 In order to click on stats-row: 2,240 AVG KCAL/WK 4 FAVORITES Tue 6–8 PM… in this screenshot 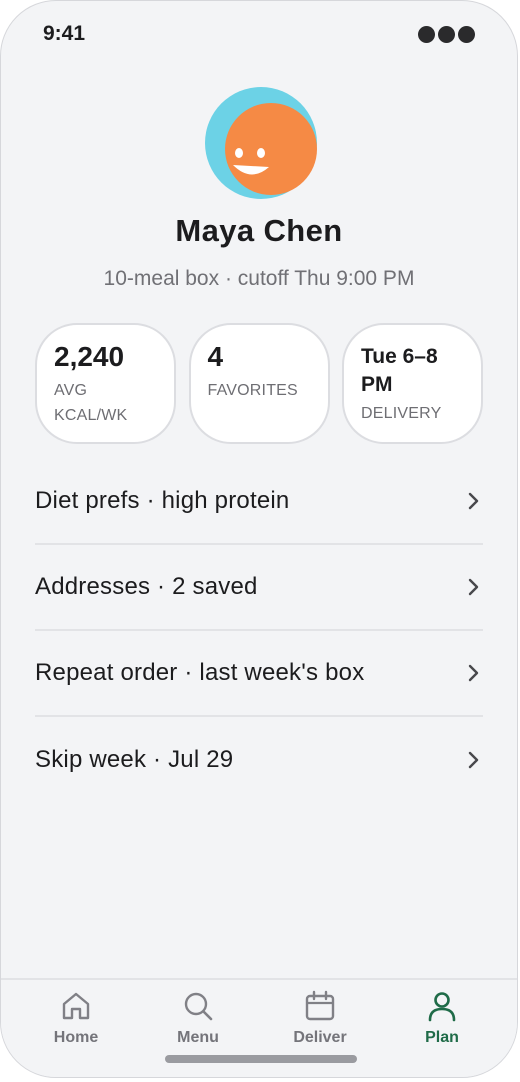, I will do `click(259, 383)`.